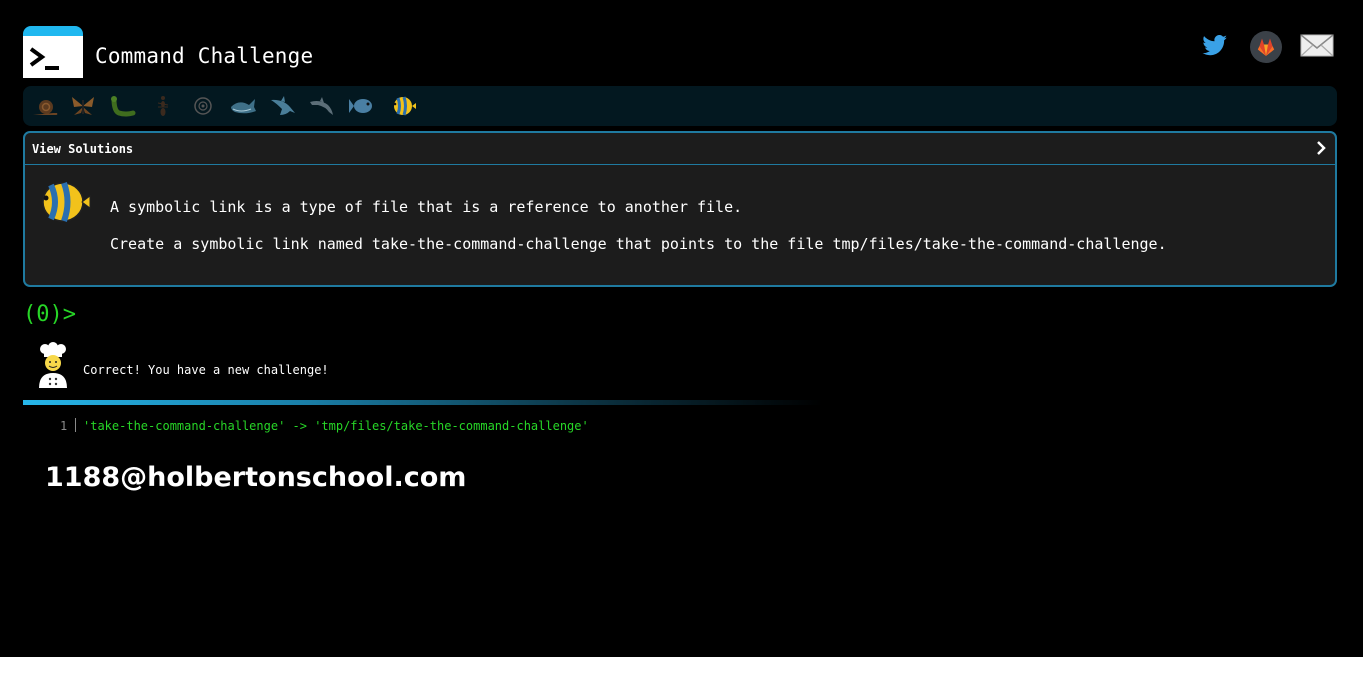 The width and height of the screenshot is (1363, 681). Describe the element at coordinates (64, 426) in the screenshot. I see `line-number: 1` at that location.